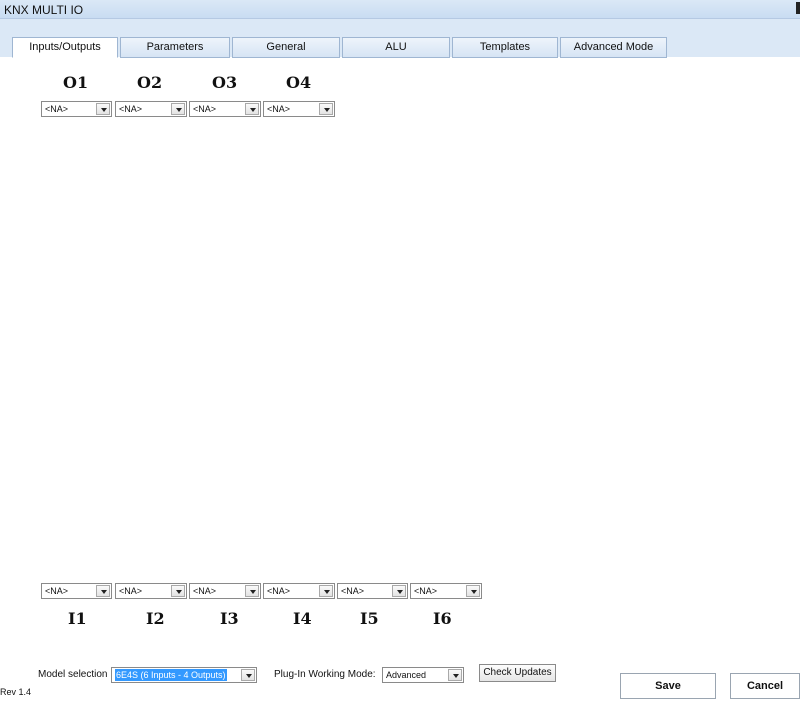  What do you see at coordinates (44, 10) in the screenshot?
I see `window-title: KNX MULTI IO` at bounding box center [44, 10].